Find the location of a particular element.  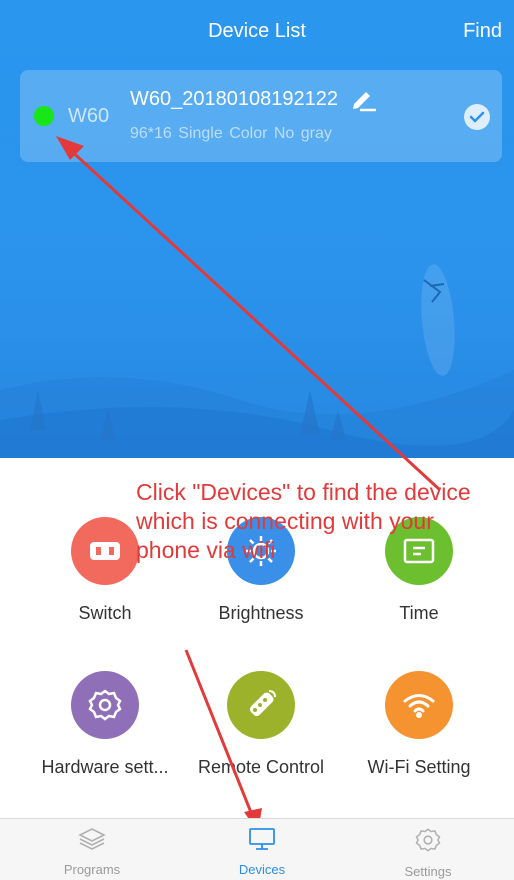

layers-icon is located at coordinates (92, 839).